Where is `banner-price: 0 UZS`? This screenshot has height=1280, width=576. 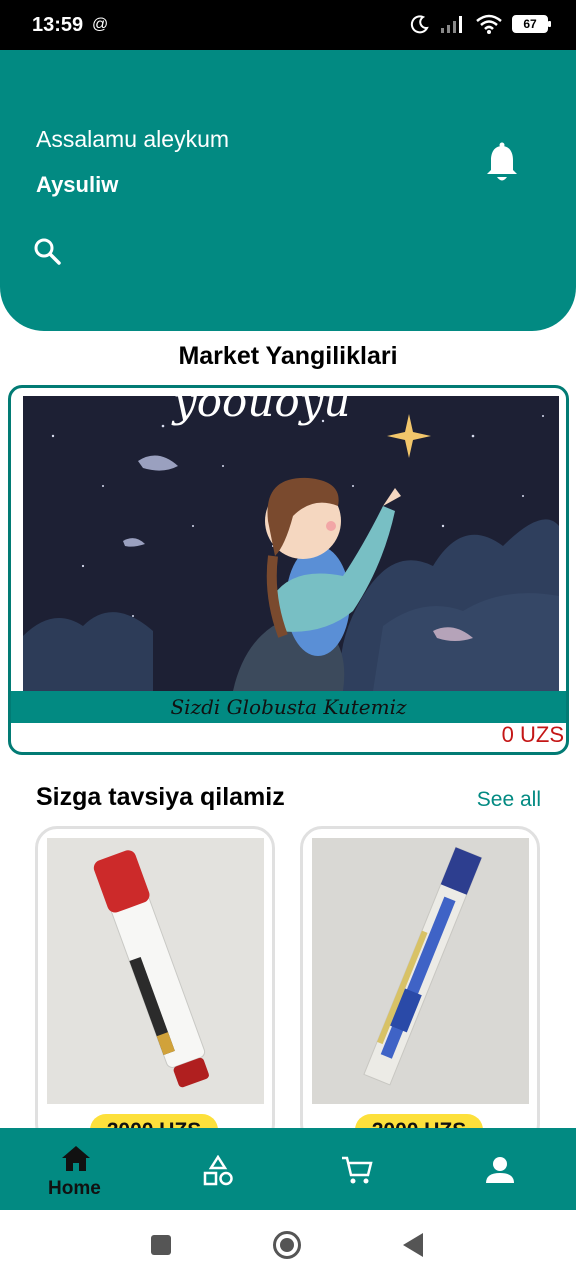 banner-price: 0 UZS is located at coordinates (532, 734).